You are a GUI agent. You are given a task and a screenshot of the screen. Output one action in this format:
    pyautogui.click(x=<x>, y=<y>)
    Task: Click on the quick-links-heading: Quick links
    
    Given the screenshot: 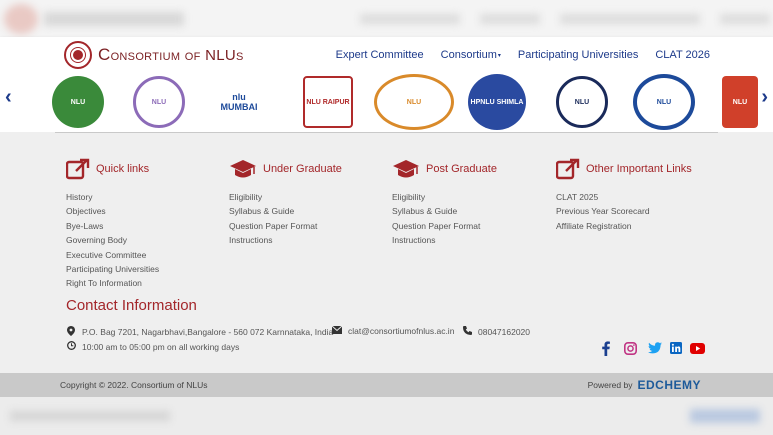 What is the action you would take?
    pyautogui.click(x=112, y=169)
    